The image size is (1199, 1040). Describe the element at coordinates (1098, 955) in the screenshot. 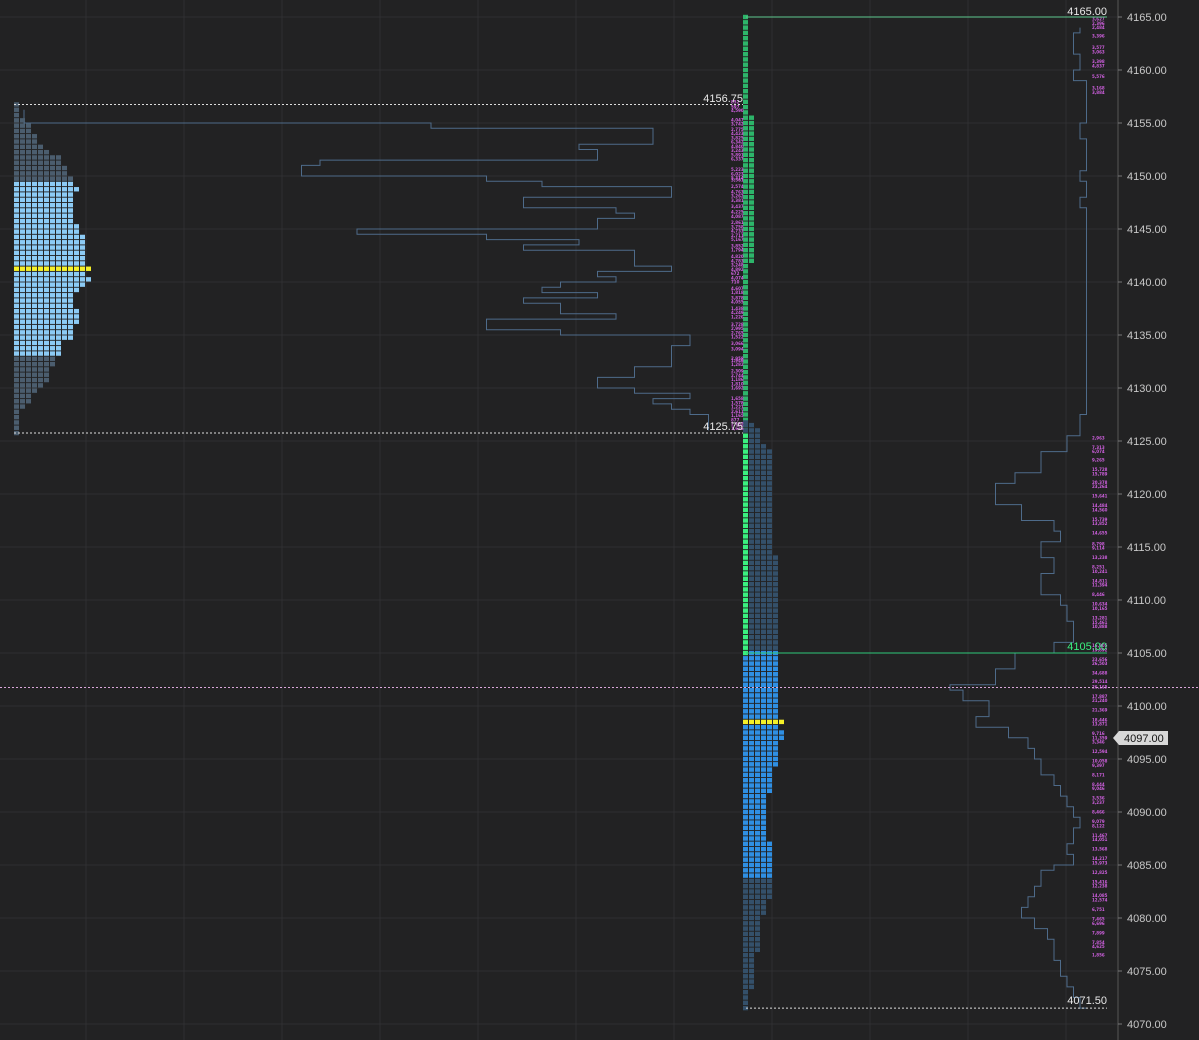

I see `volume-label: 1,856` at that location.